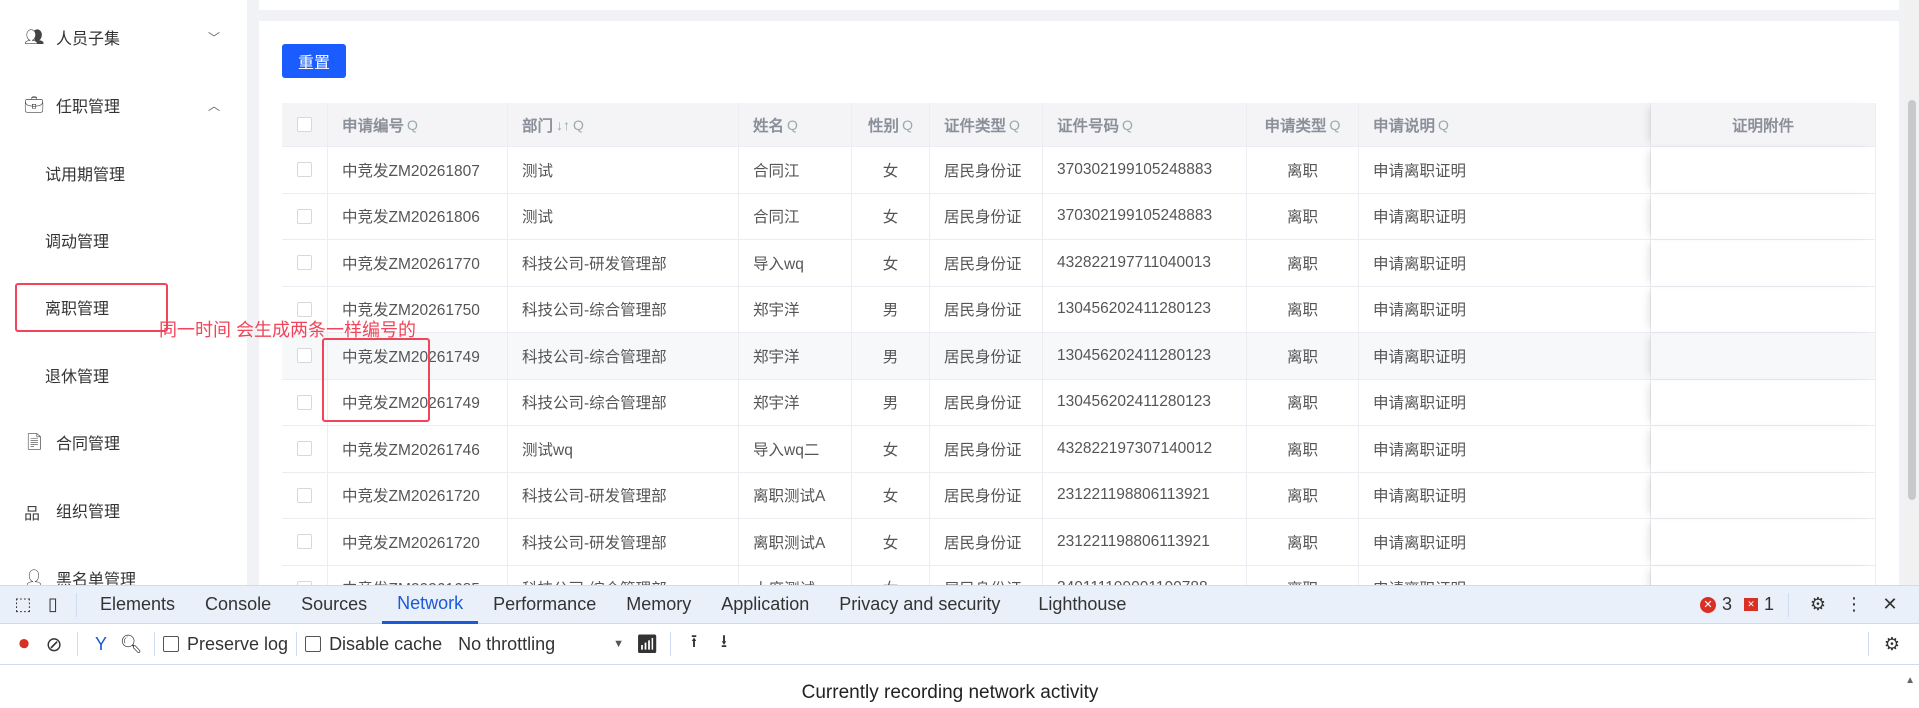 The height and width of the screenshot is (708, 1919). Describe the element at coordinates (1890, 605) in the screenshot. I see `close-icon: ✕` at that location.